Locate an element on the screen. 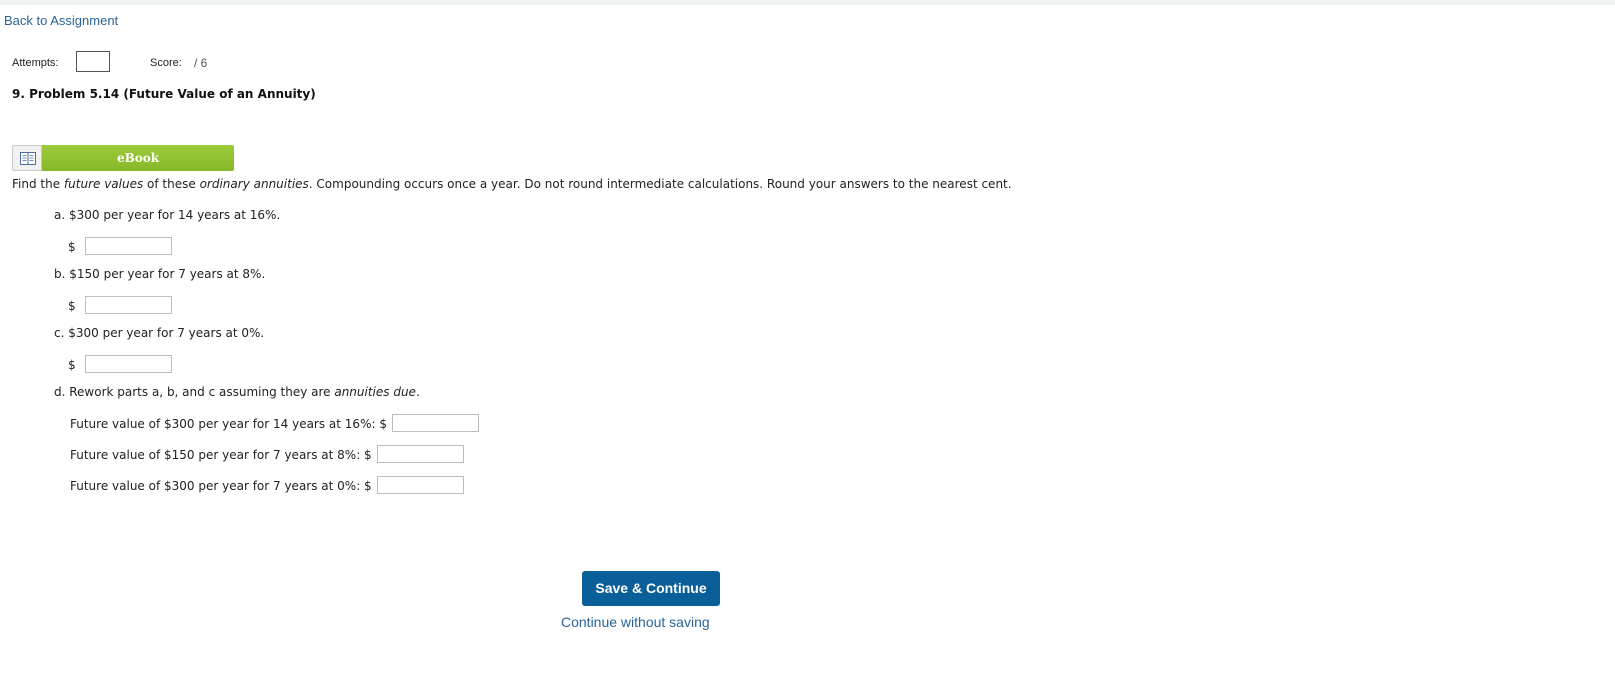 The height and width of the screenshot is (674, 1615). question-d-suffix: . is located at coordinates (417, 392).